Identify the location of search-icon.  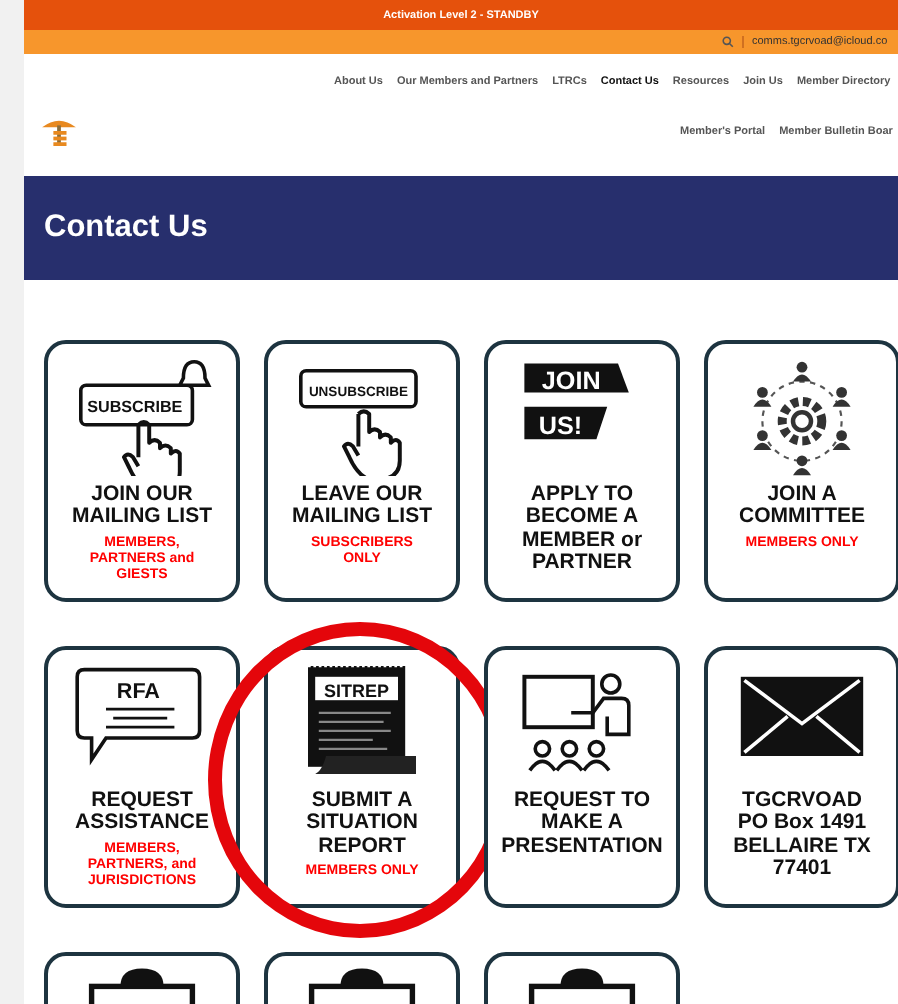
(728, 42).